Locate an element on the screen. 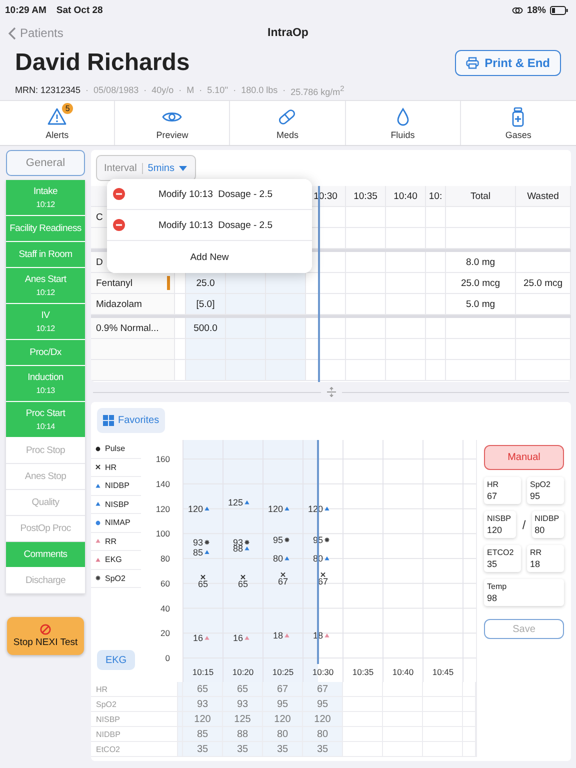 This screenshot has height=768, width=576. y-tick-label: 160 is located at coordinates (163, 459).